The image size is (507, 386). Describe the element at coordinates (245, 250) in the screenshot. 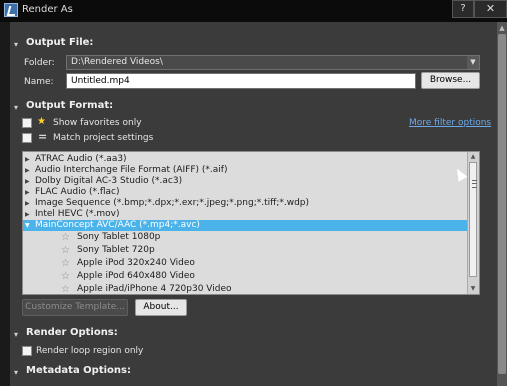

I see `template-item: ☆ Sony Tablet 720p` at that location.